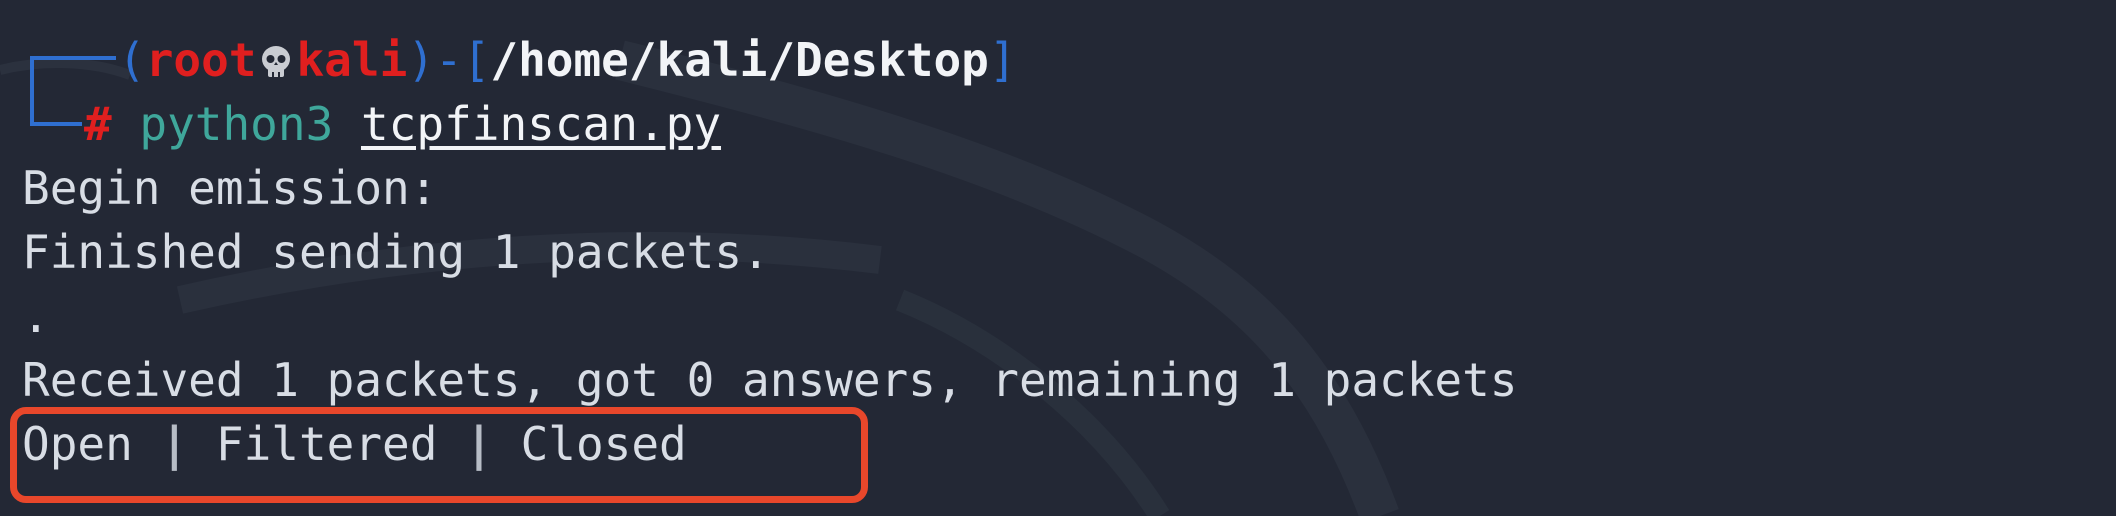 This screenshot has width=2116, height=516. I want to click on prompt-frame-left, so click(32, 91).